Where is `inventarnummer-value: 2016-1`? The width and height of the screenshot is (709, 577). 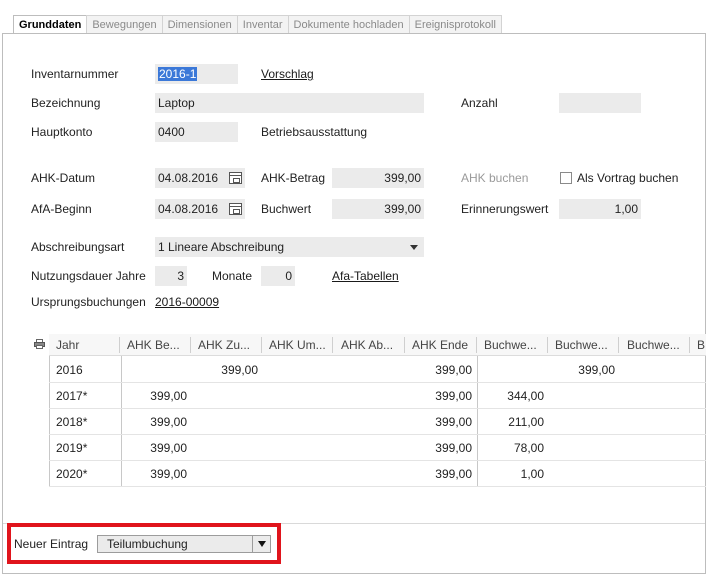
inventarnummer-value: 2016-1 is located at coordinates (178, 74).